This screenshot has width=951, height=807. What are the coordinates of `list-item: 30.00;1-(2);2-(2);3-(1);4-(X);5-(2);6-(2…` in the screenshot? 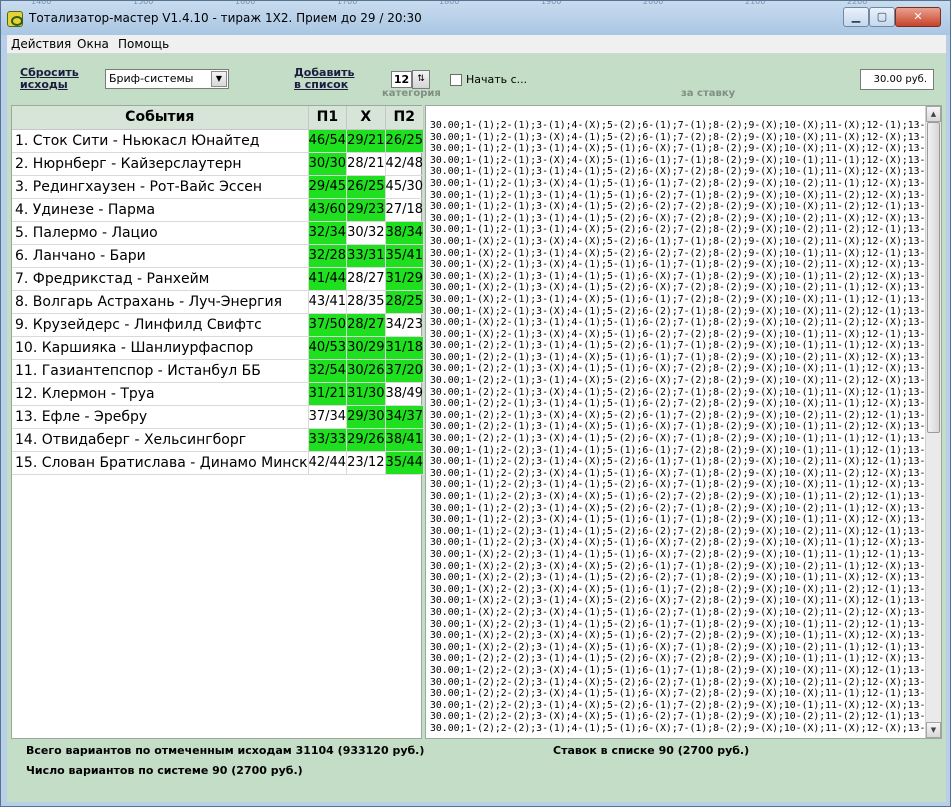 It's located at (678, 683).